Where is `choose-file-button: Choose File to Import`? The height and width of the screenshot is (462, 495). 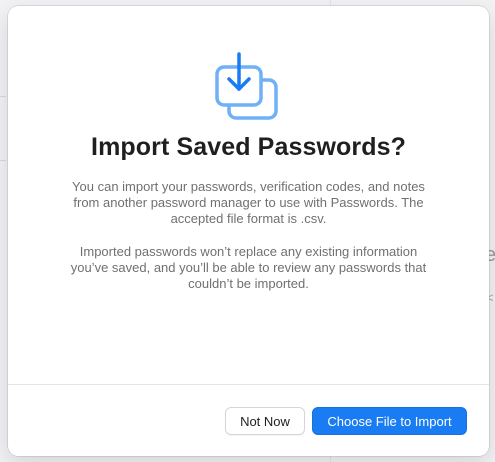 choose-file-button: Choose File to Import is located at coordinates (389, 421).